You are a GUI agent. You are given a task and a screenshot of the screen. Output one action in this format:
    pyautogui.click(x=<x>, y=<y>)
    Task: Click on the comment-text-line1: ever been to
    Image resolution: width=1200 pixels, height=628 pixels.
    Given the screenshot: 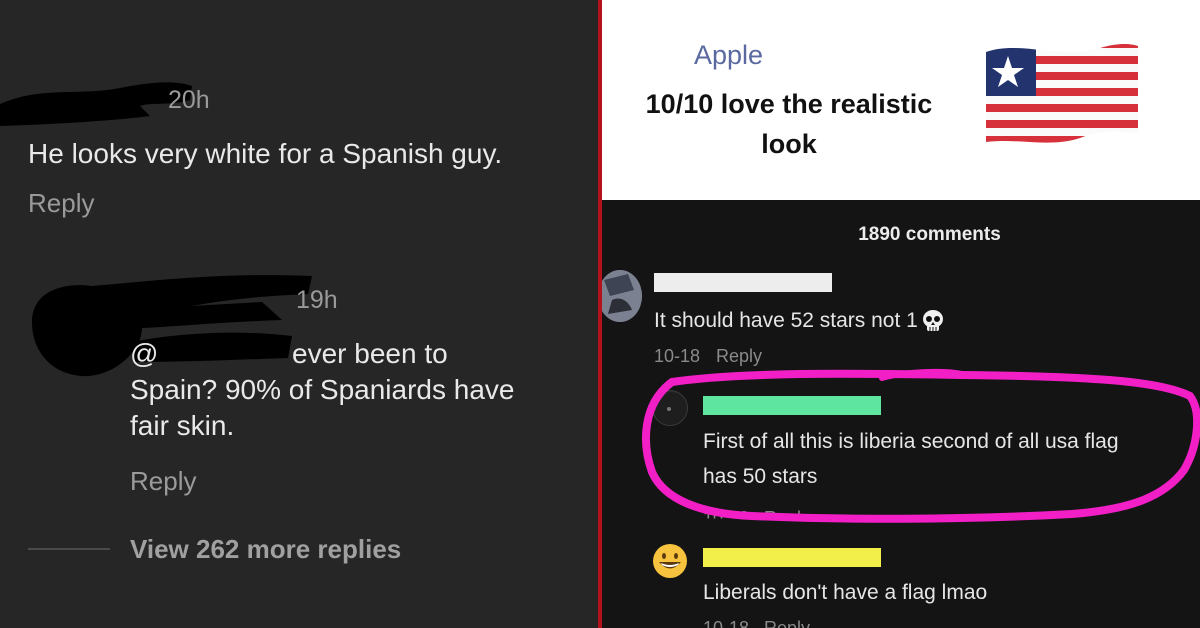 What is the action you would take?
    pyautogui.click(x=370, y=353)
    